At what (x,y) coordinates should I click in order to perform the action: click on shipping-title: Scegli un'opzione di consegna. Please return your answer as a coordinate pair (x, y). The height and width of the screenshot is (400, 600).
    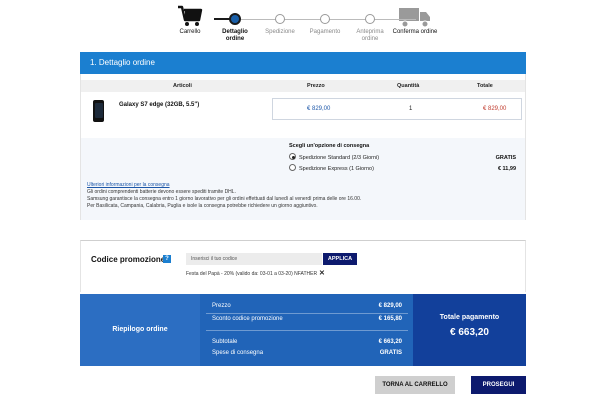
    Looking at the image, I should click on (329, 146).